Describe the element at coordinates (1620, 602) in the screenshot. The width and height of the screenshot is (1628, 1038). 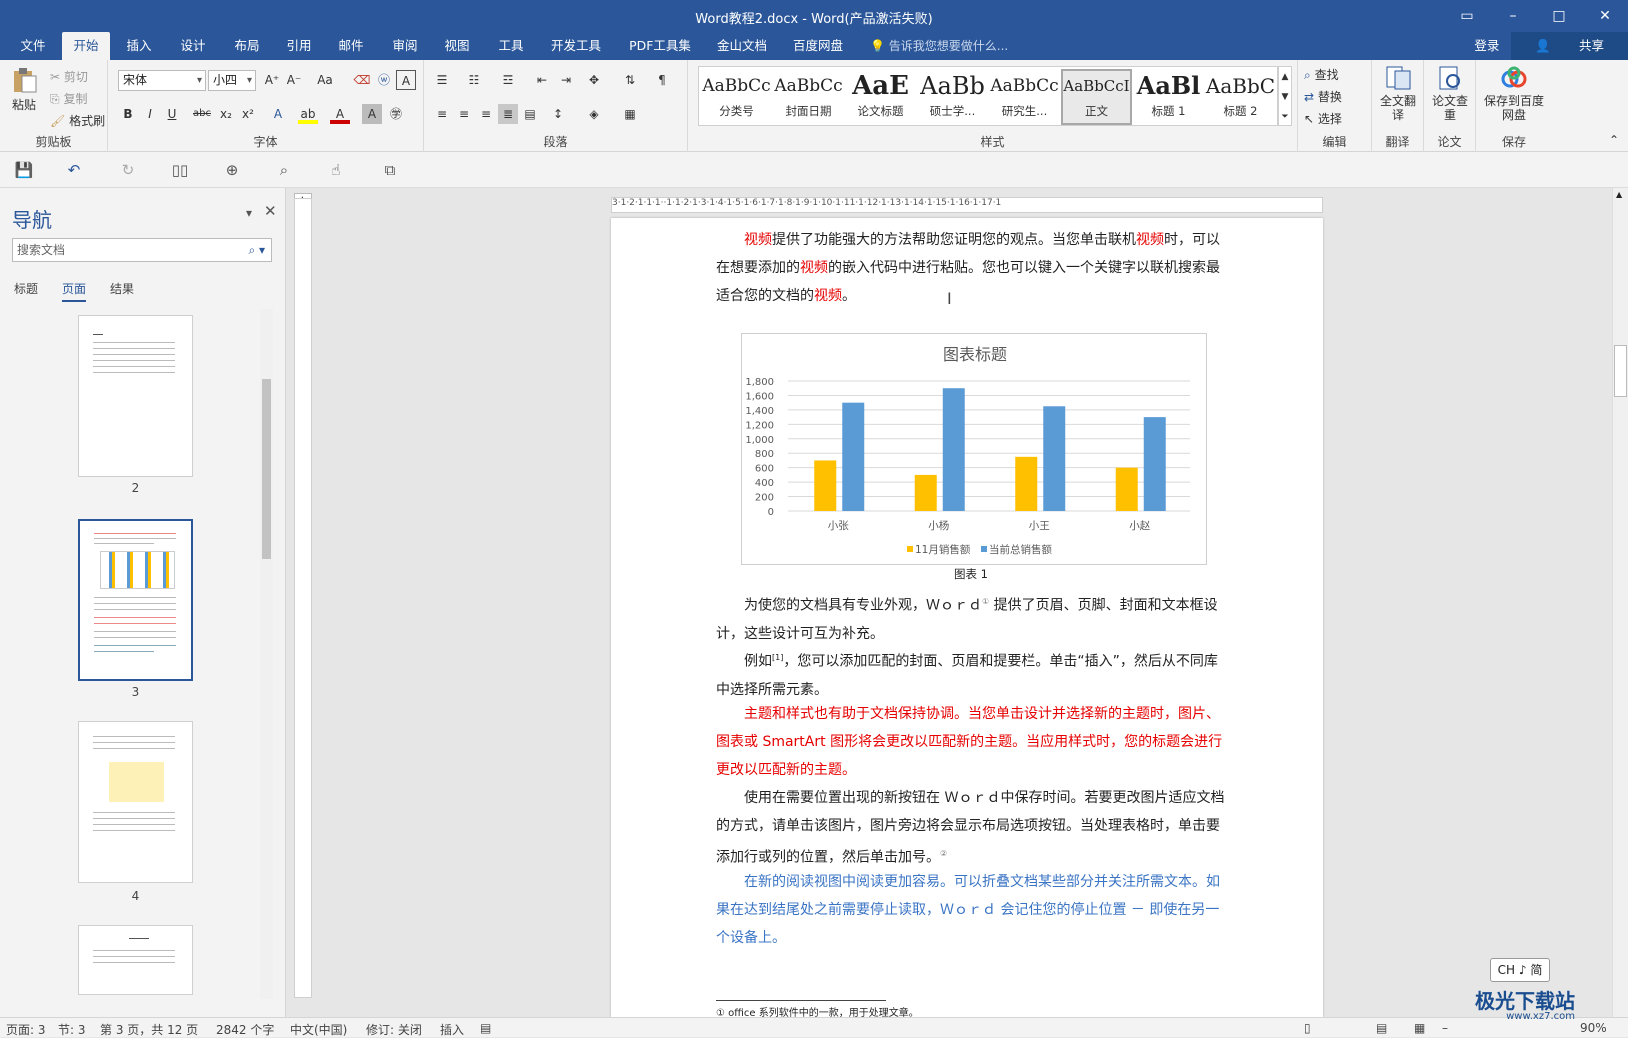
I see `document-scrollbar: ▲` at that location.